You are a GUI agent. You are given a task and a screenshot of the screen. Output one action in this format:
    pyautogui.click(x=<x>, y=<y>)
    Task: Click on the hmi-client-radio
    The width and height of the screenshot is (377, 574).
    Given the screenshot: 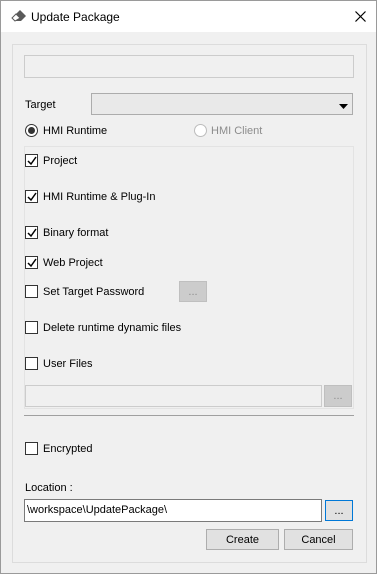 What is the action you would take?
    pyautogui.click(x=200, y=130)
    